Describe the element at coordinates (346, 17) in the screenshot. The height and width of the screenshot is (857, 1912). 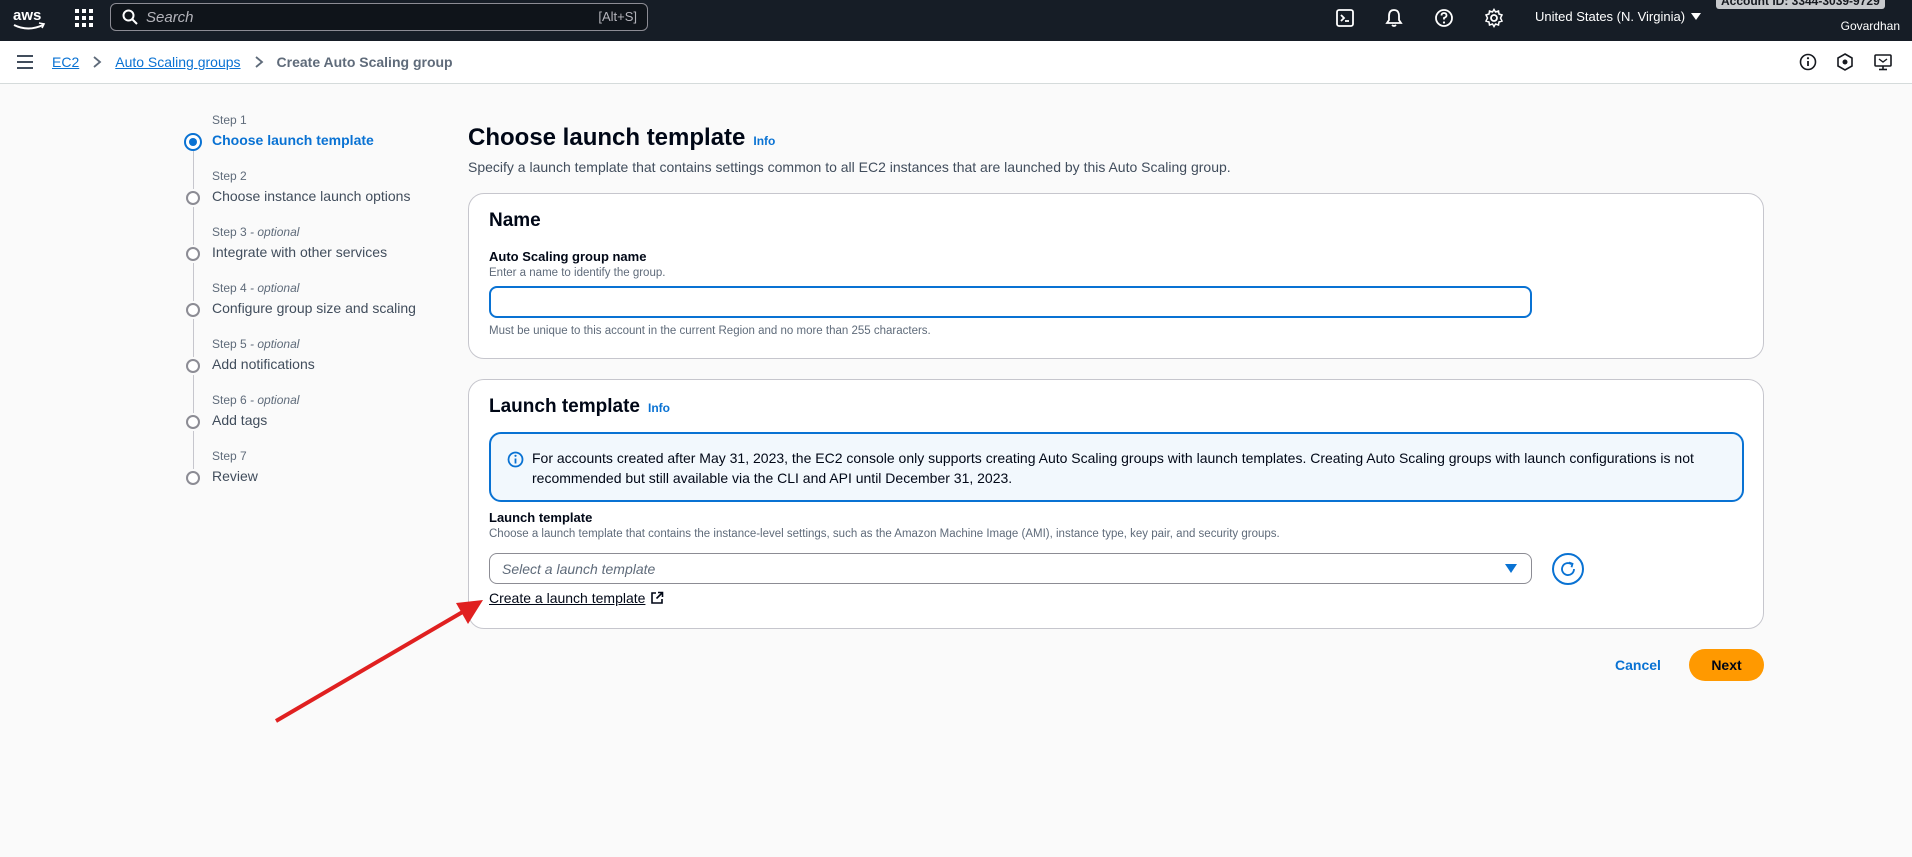
I see `search-input` at that location.